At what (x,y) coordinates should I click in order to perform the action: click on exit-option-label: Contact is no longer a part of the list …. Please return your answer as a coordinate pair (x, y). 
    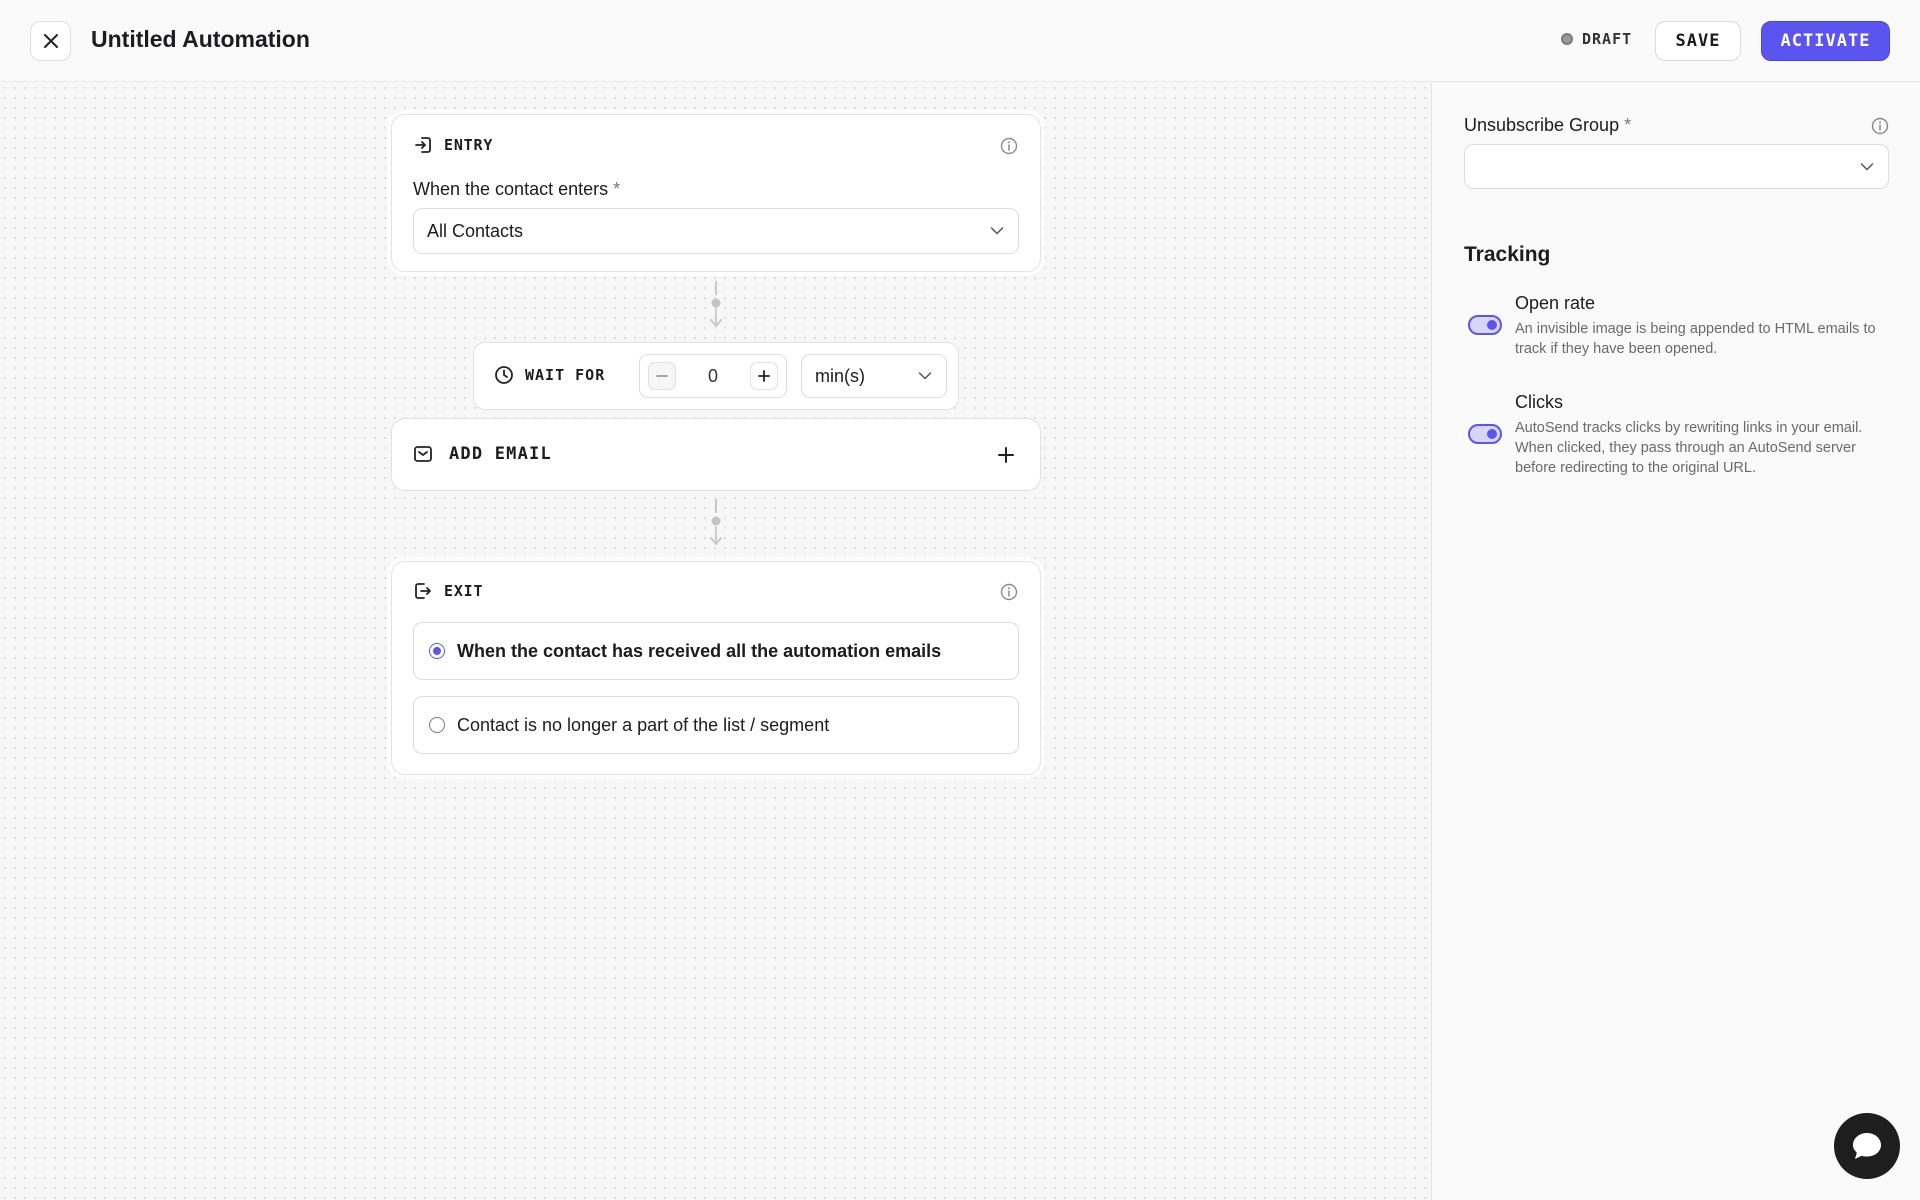
    Looking at the image, I should click on (643, 724).